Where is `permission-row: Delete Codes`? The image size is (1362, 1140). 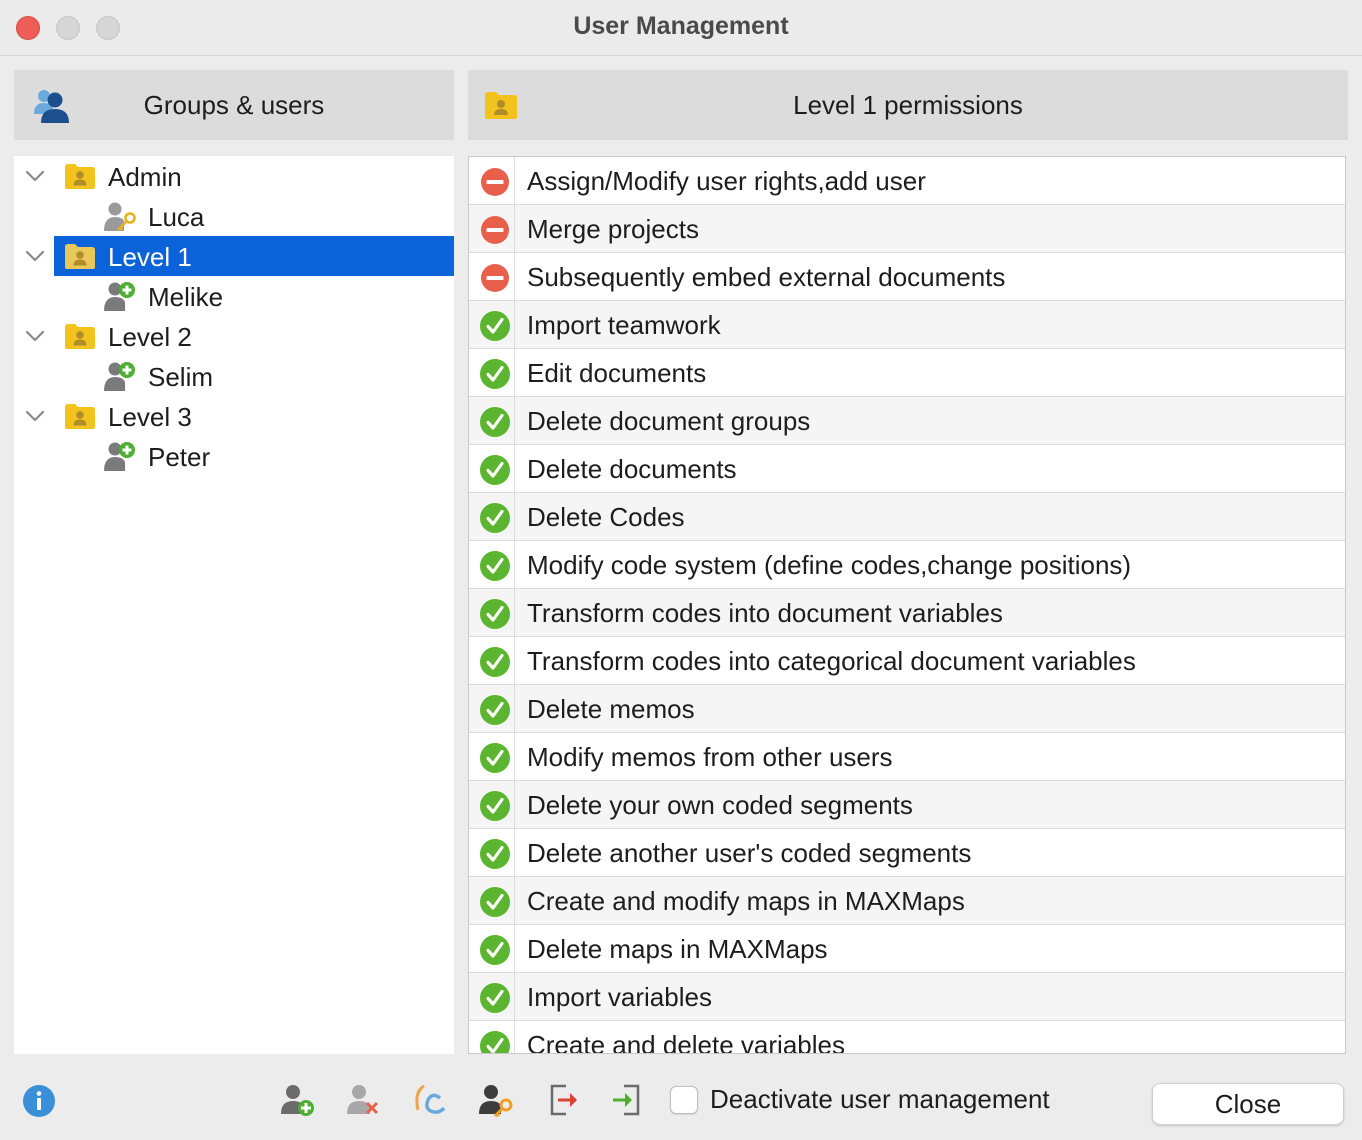 permission-row: Delete Codes is located at coordinates (907, 517).